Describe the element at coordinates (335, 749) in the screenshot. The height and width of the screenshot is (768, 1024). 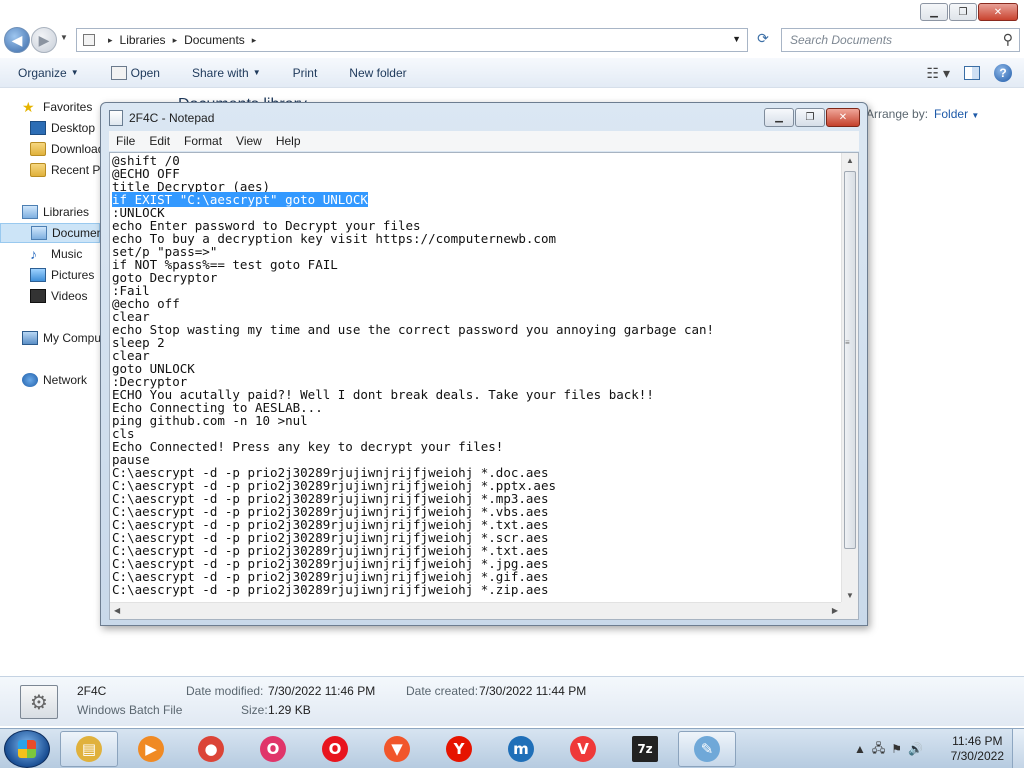
I see `taskbar-opera-button: O` at that location.